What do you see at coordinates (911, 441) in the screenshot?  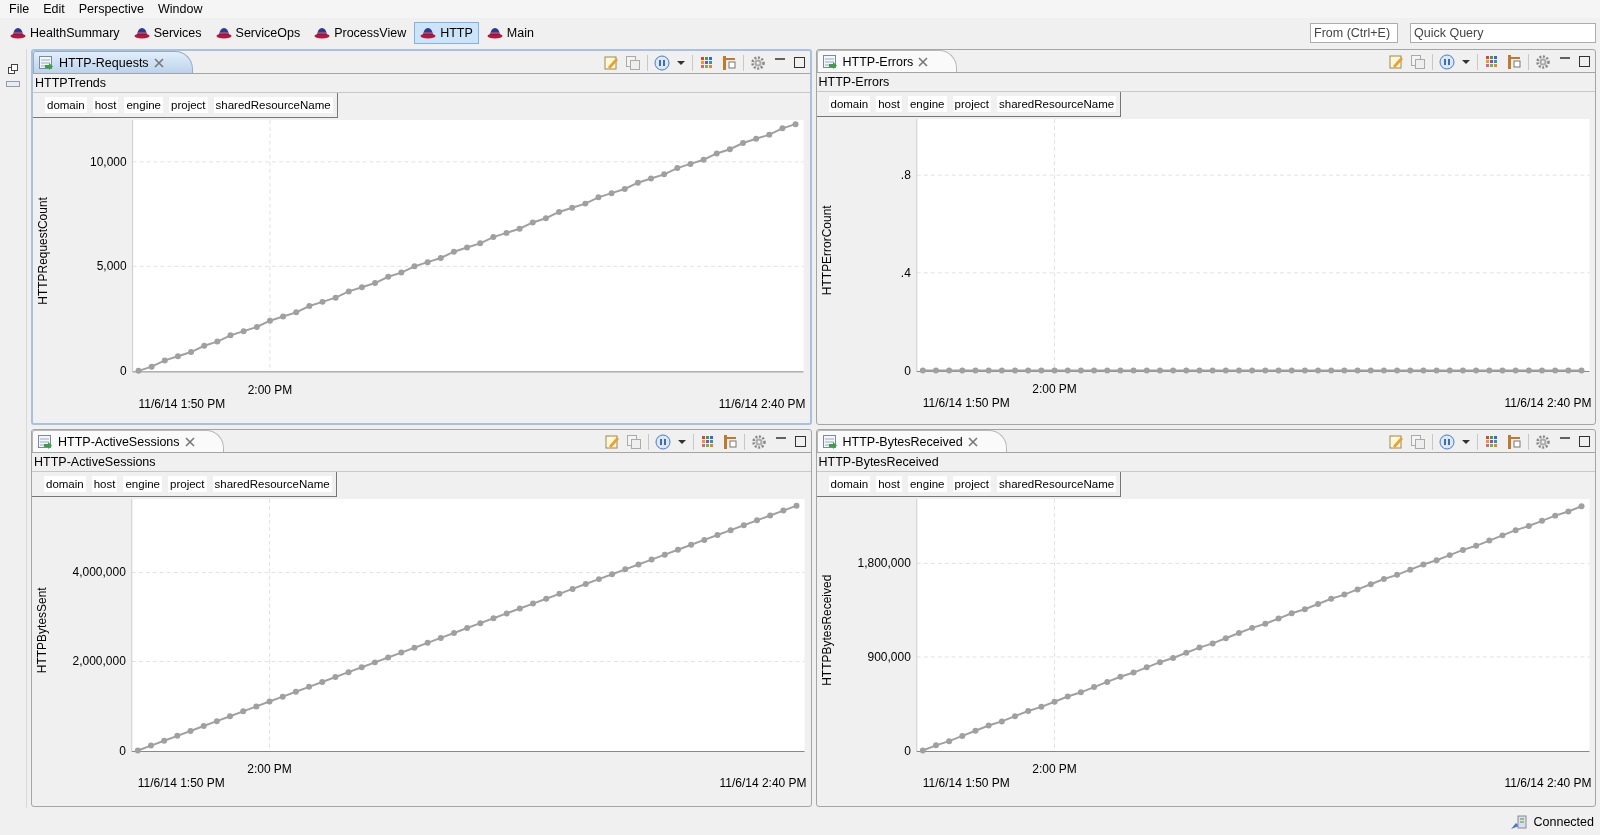 I see `view-tab: HTTP-BytesReceived` at bounding box center [911, 441].